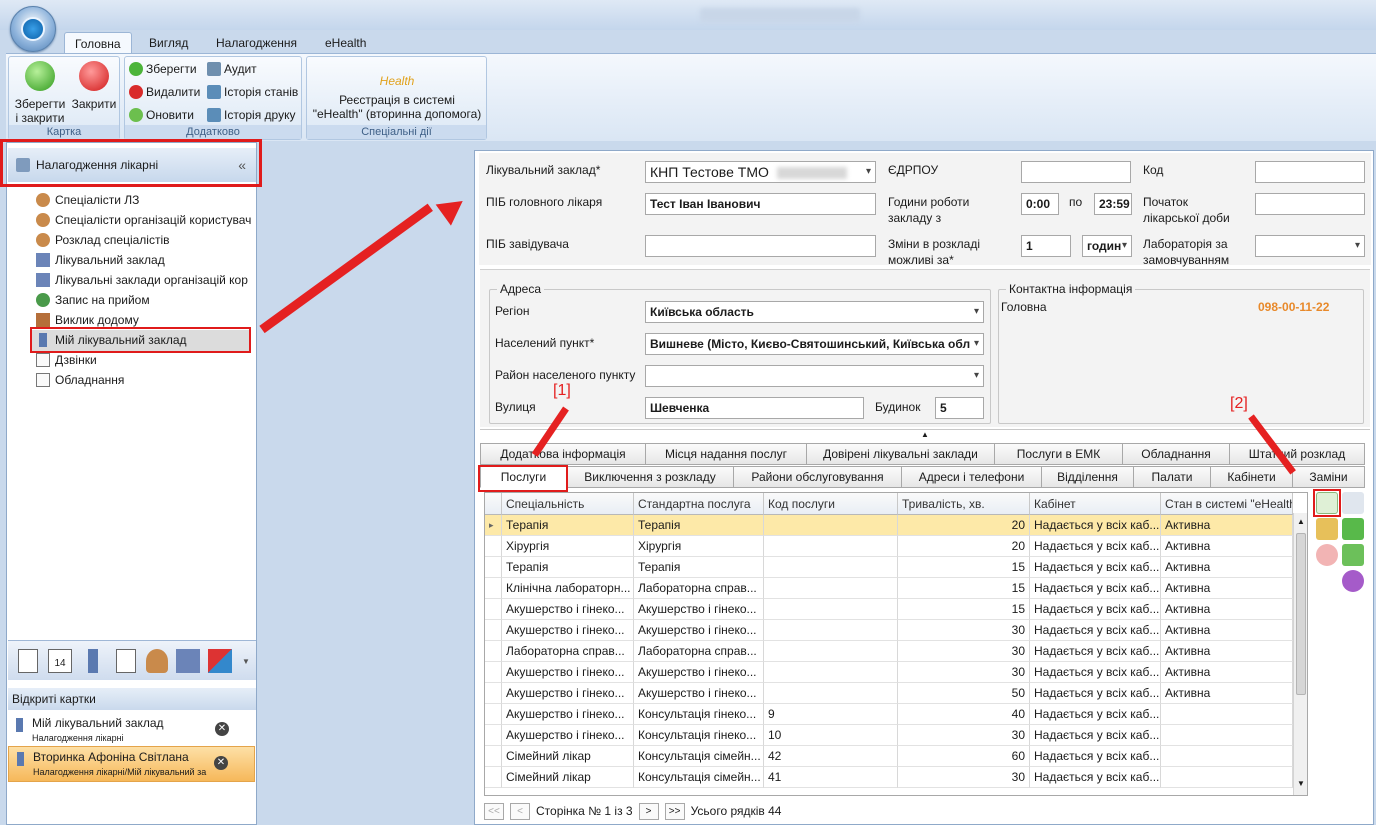  Describe the element at coordinates (817, 477) in the screenshot. I see `tab-service-areas: Райони обслуговування` at that location.